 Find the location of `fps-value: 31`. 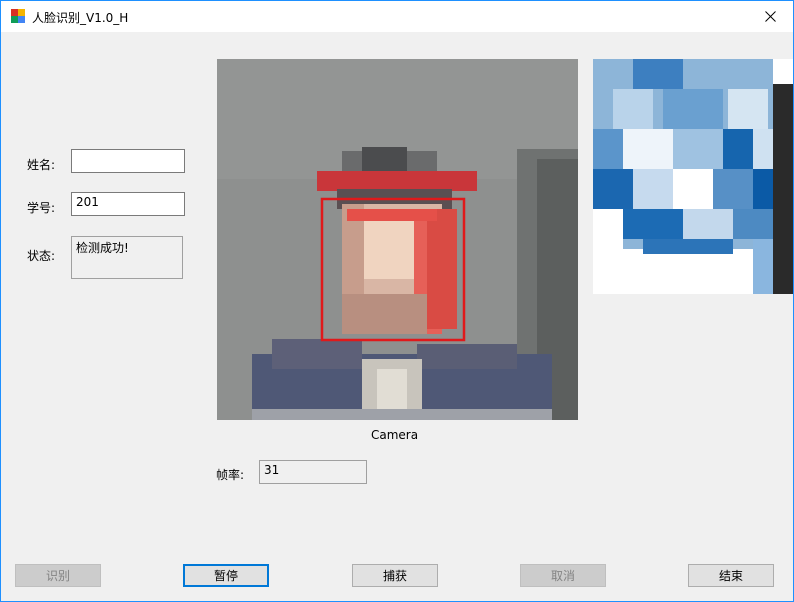

fps-value: 31 is located at coordinates (272, 470).